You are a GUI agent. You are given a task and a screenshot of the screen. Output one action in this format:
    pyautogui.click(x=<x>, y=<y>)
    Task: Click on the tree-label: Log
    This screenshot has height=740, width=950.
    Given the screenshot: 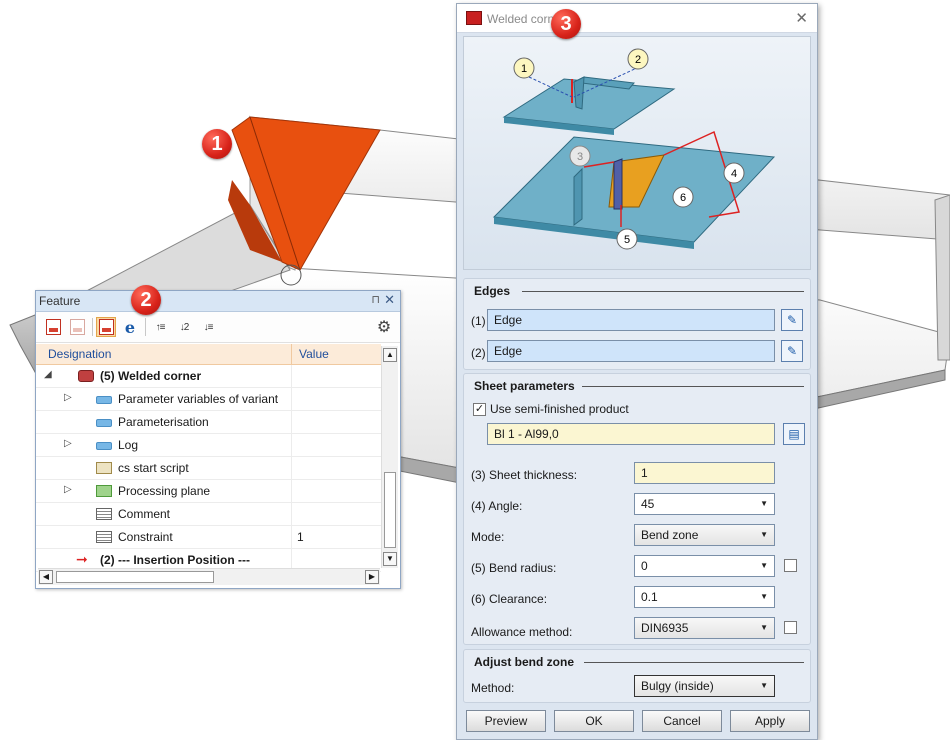 What is the action you would take?
    pyautogui.click(x=128, y=445)
    